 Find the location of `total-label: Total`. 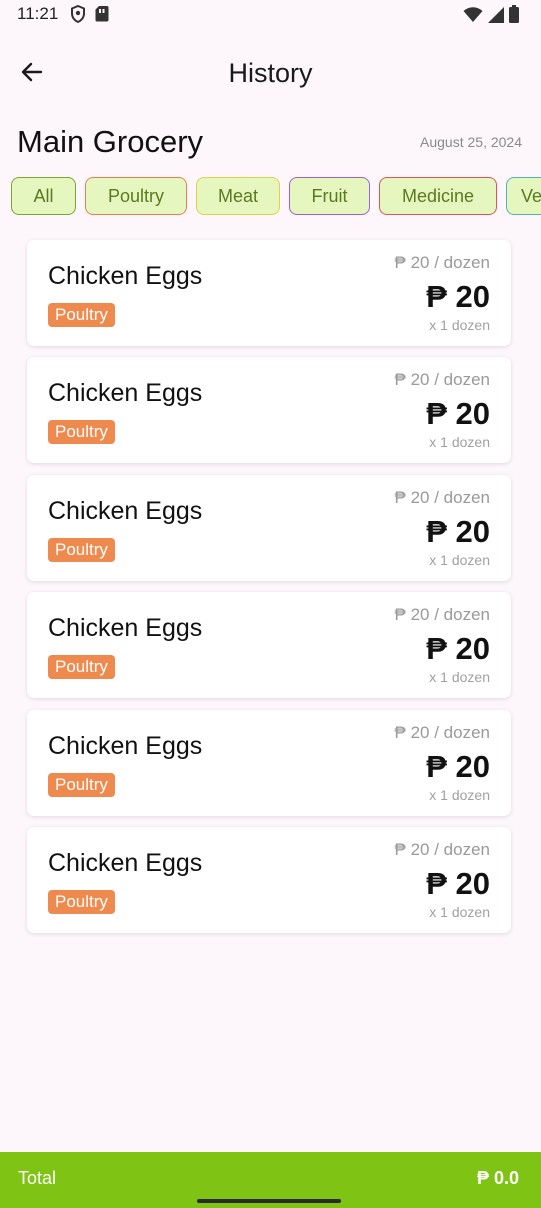

total-label: Total is located at coordinates (37, 1178).